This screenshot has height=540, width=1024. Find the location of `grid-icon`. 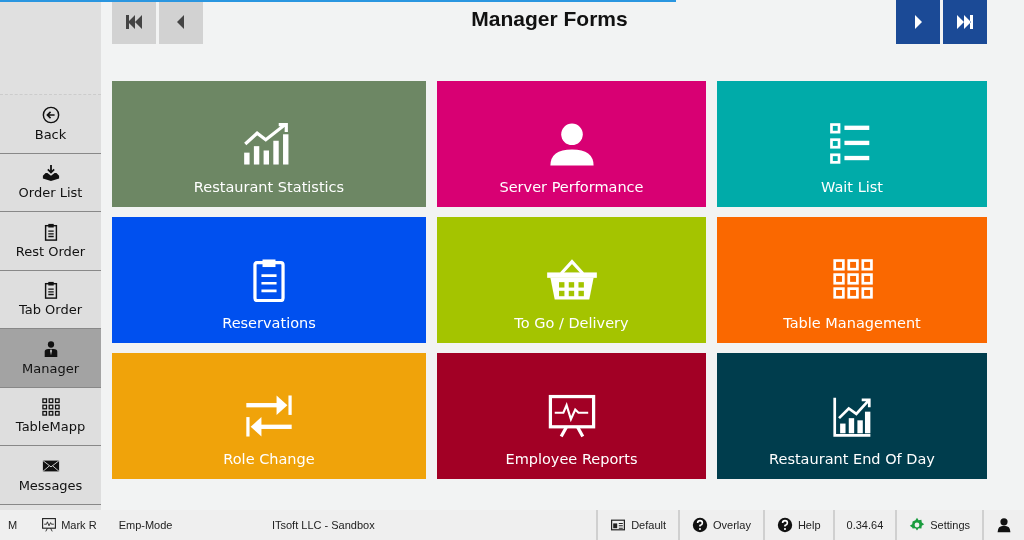

grid-icon is located at coordinates (50, 407).